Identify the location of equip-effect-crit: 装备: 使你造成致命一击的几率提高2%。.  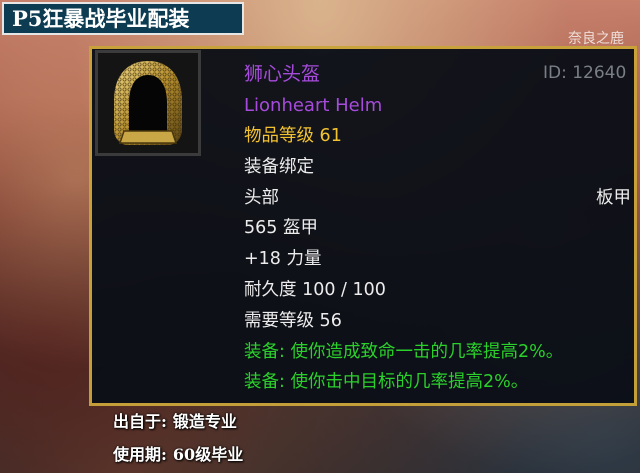
(404, 352).